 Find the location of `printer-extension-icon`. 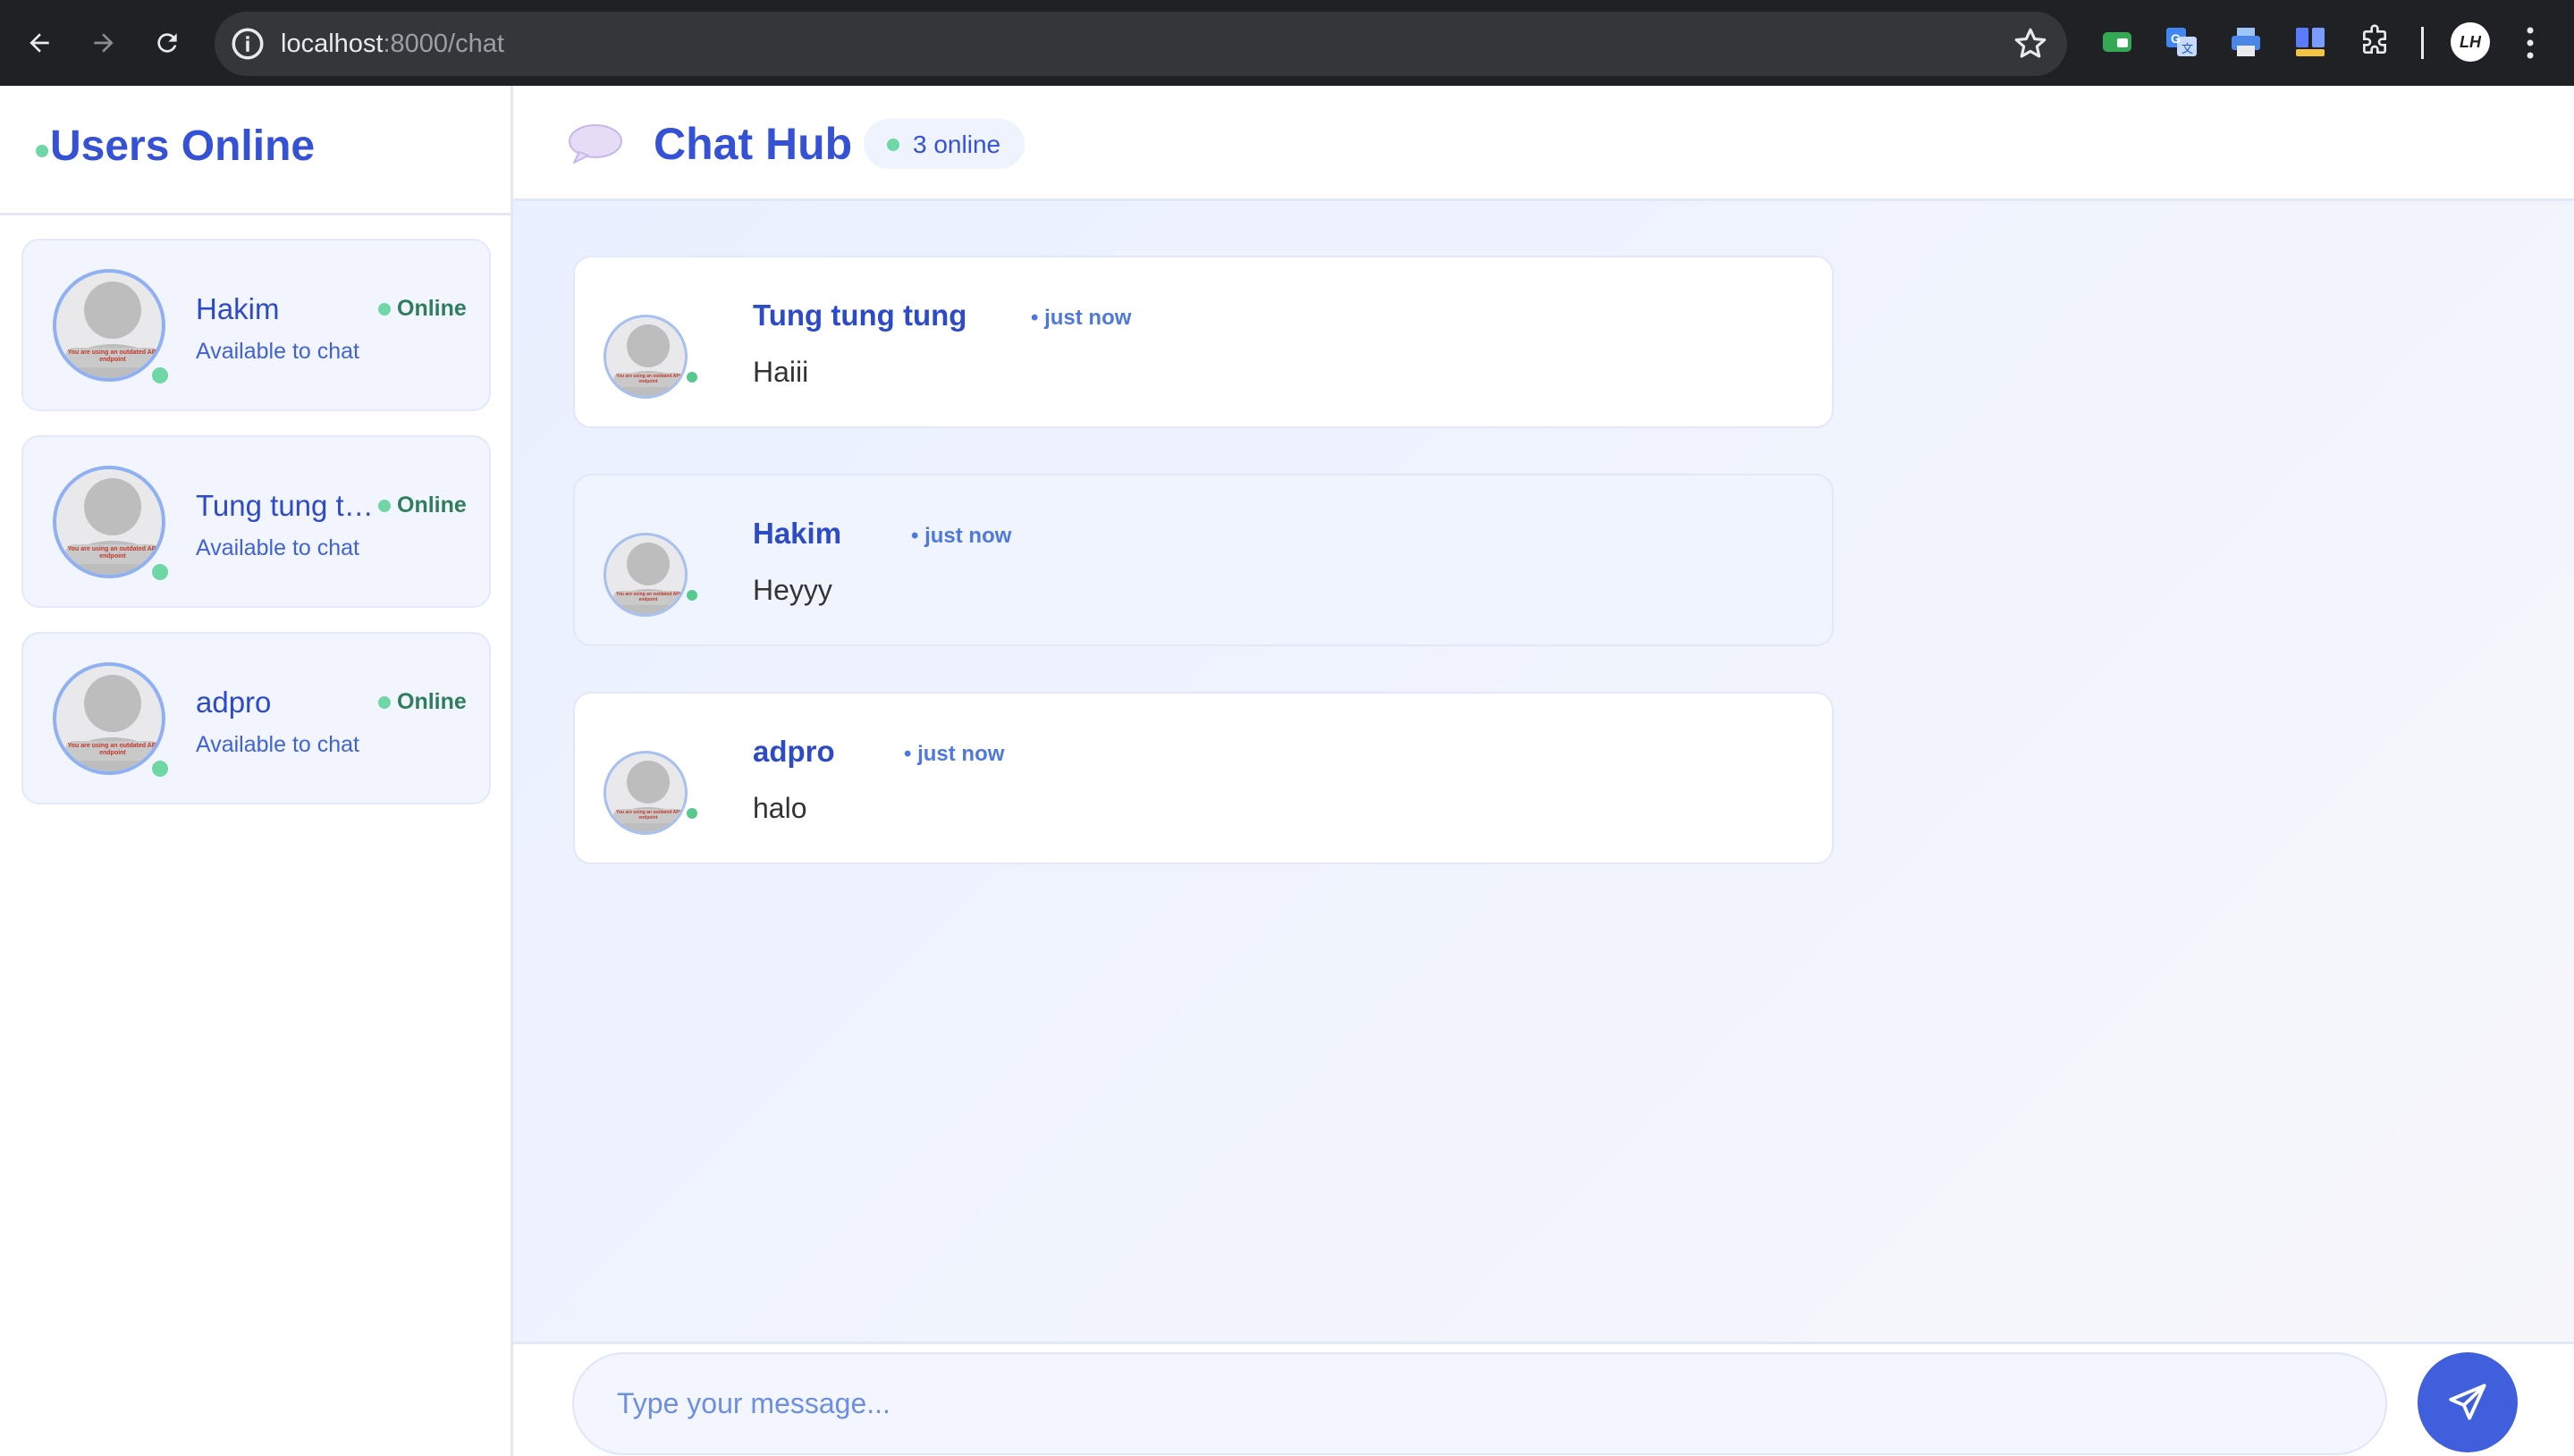

printer-extension-icon is located at coordinates (2246, 42).